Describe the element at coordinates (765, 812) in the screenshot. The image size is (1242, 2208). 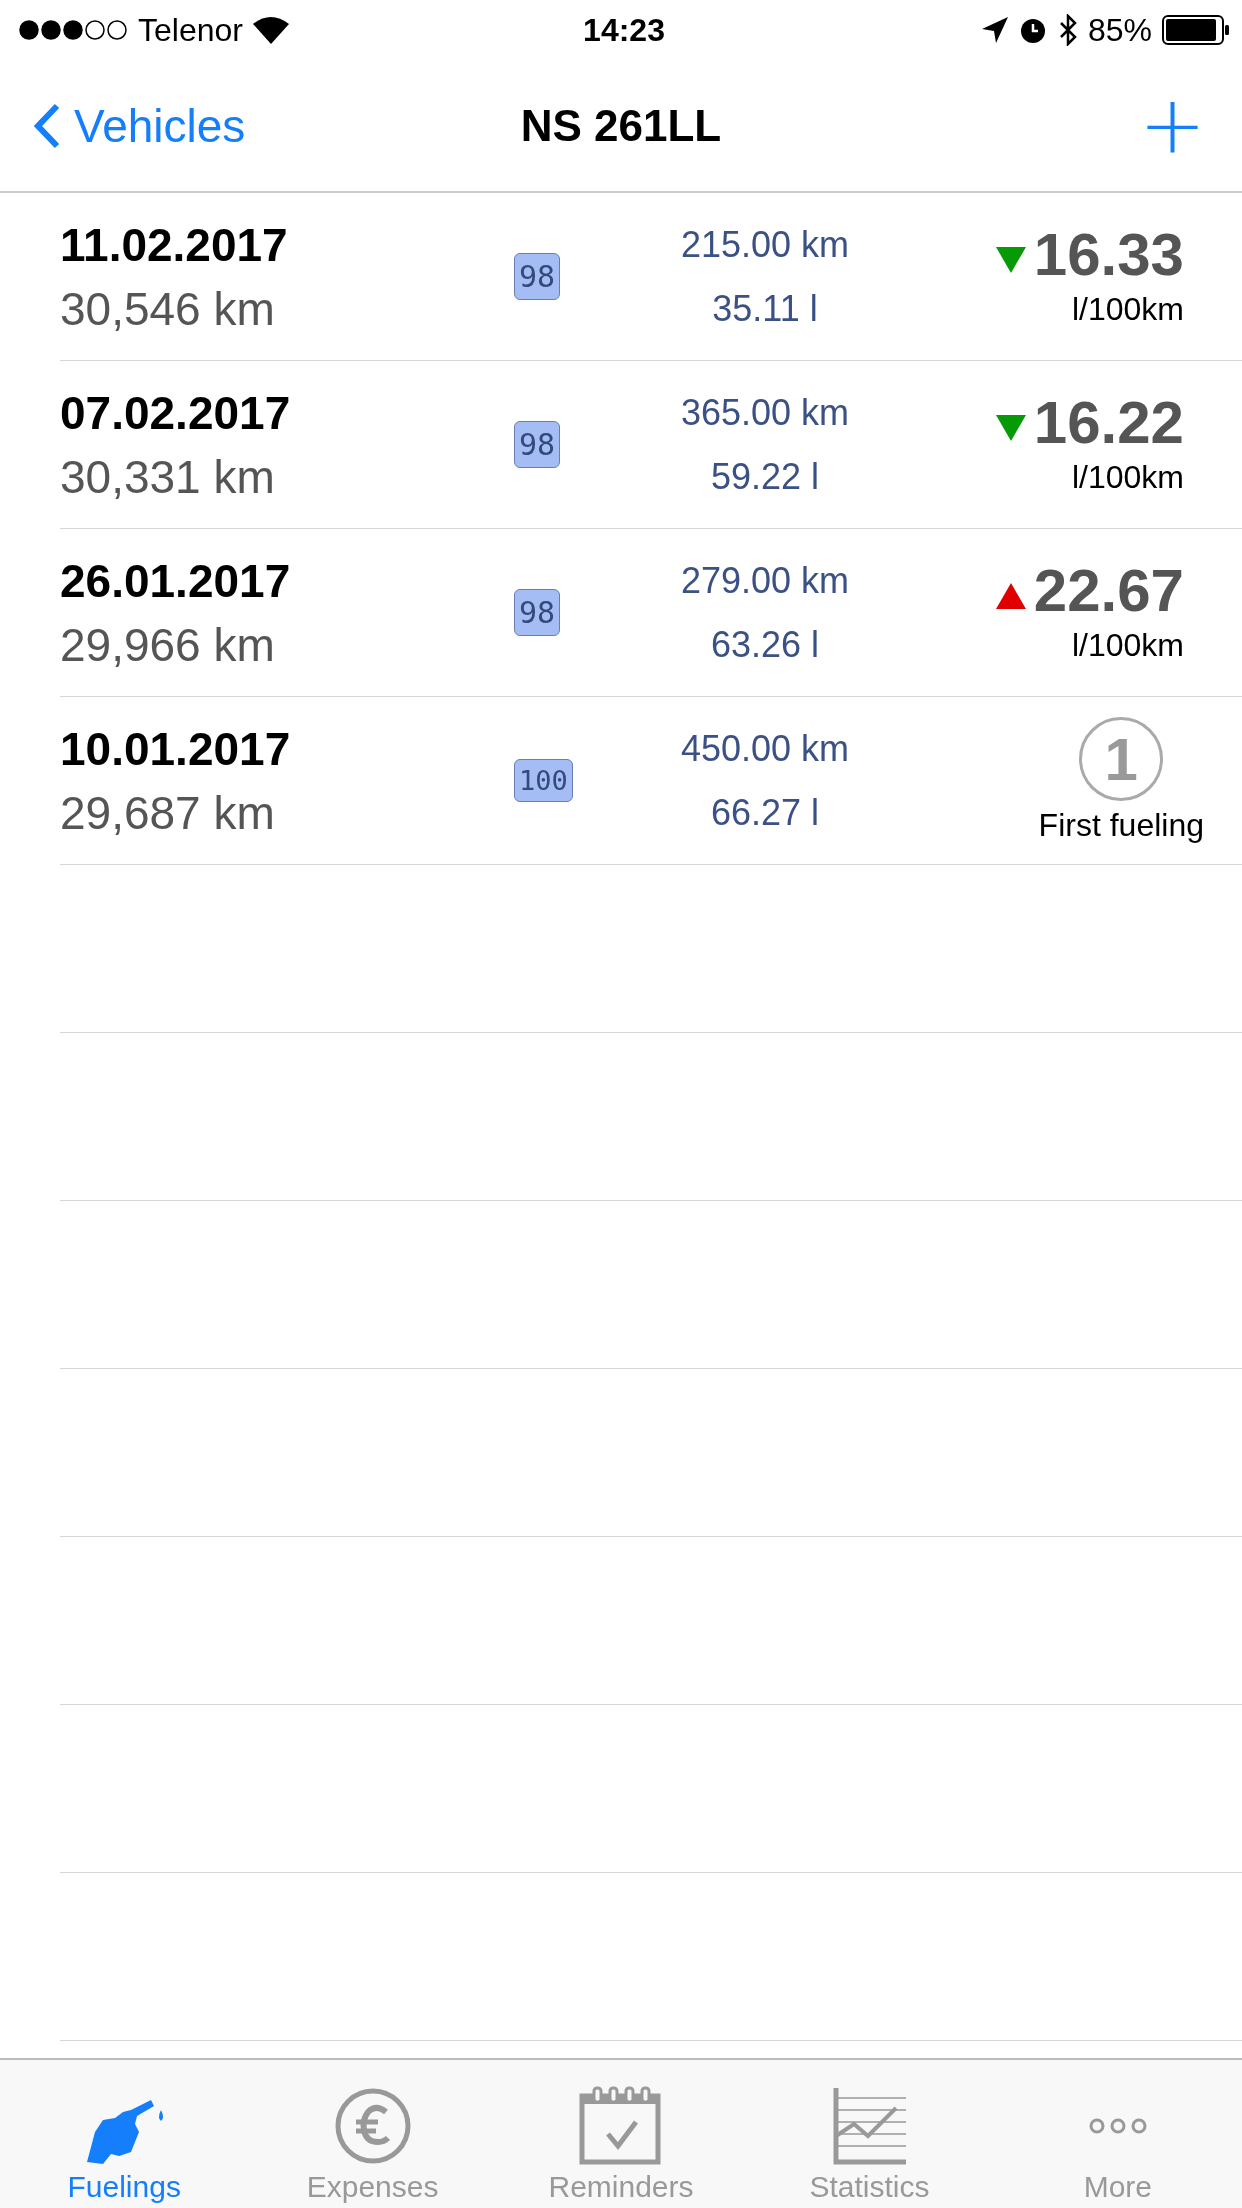
I see `fuel-volume: 66.27 l` at that location.